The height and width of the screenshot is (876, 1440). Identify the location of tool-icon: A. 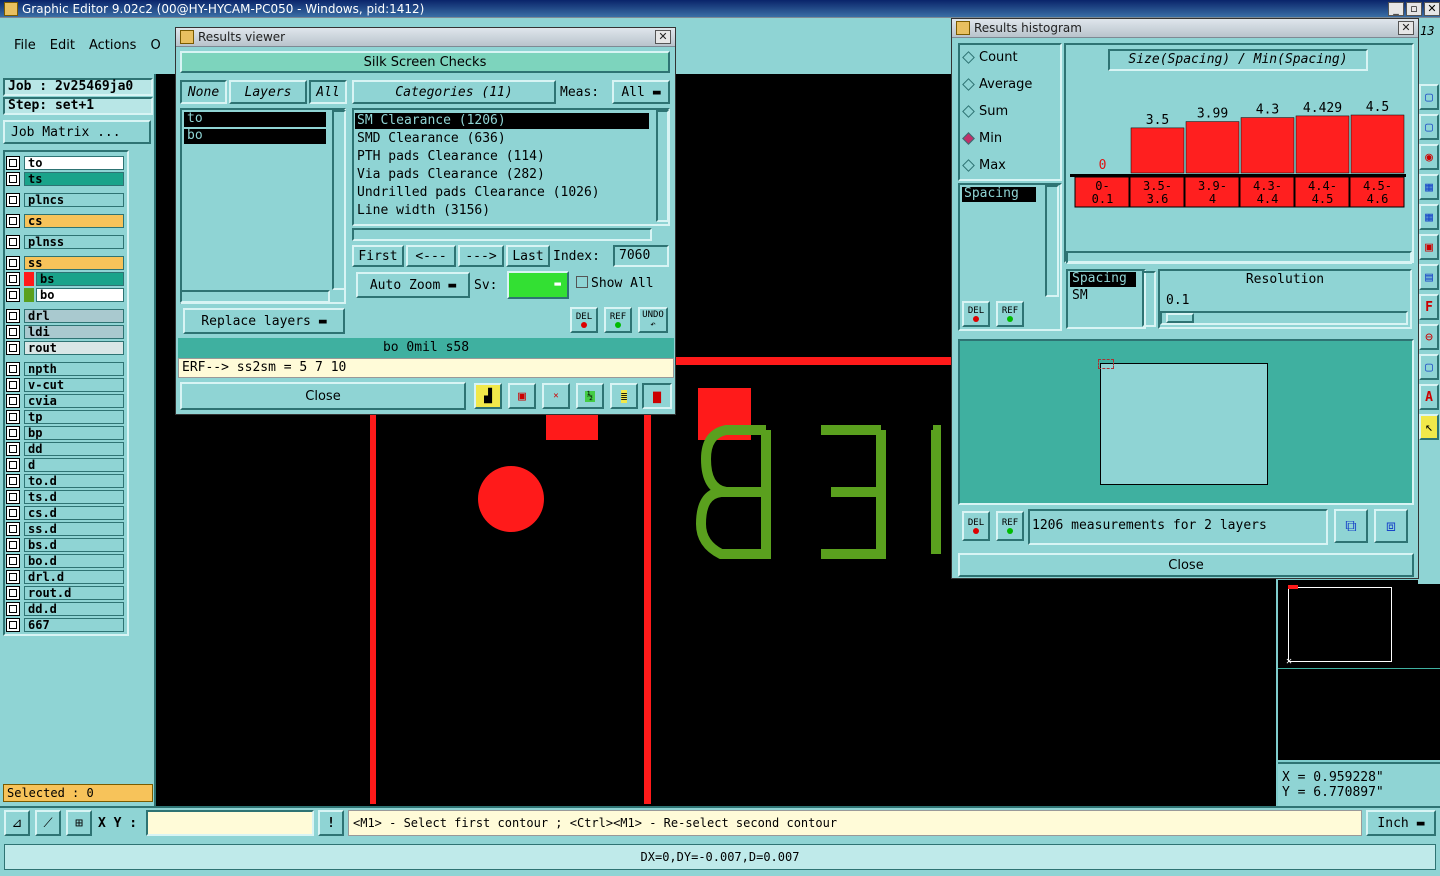
(1429, 397).